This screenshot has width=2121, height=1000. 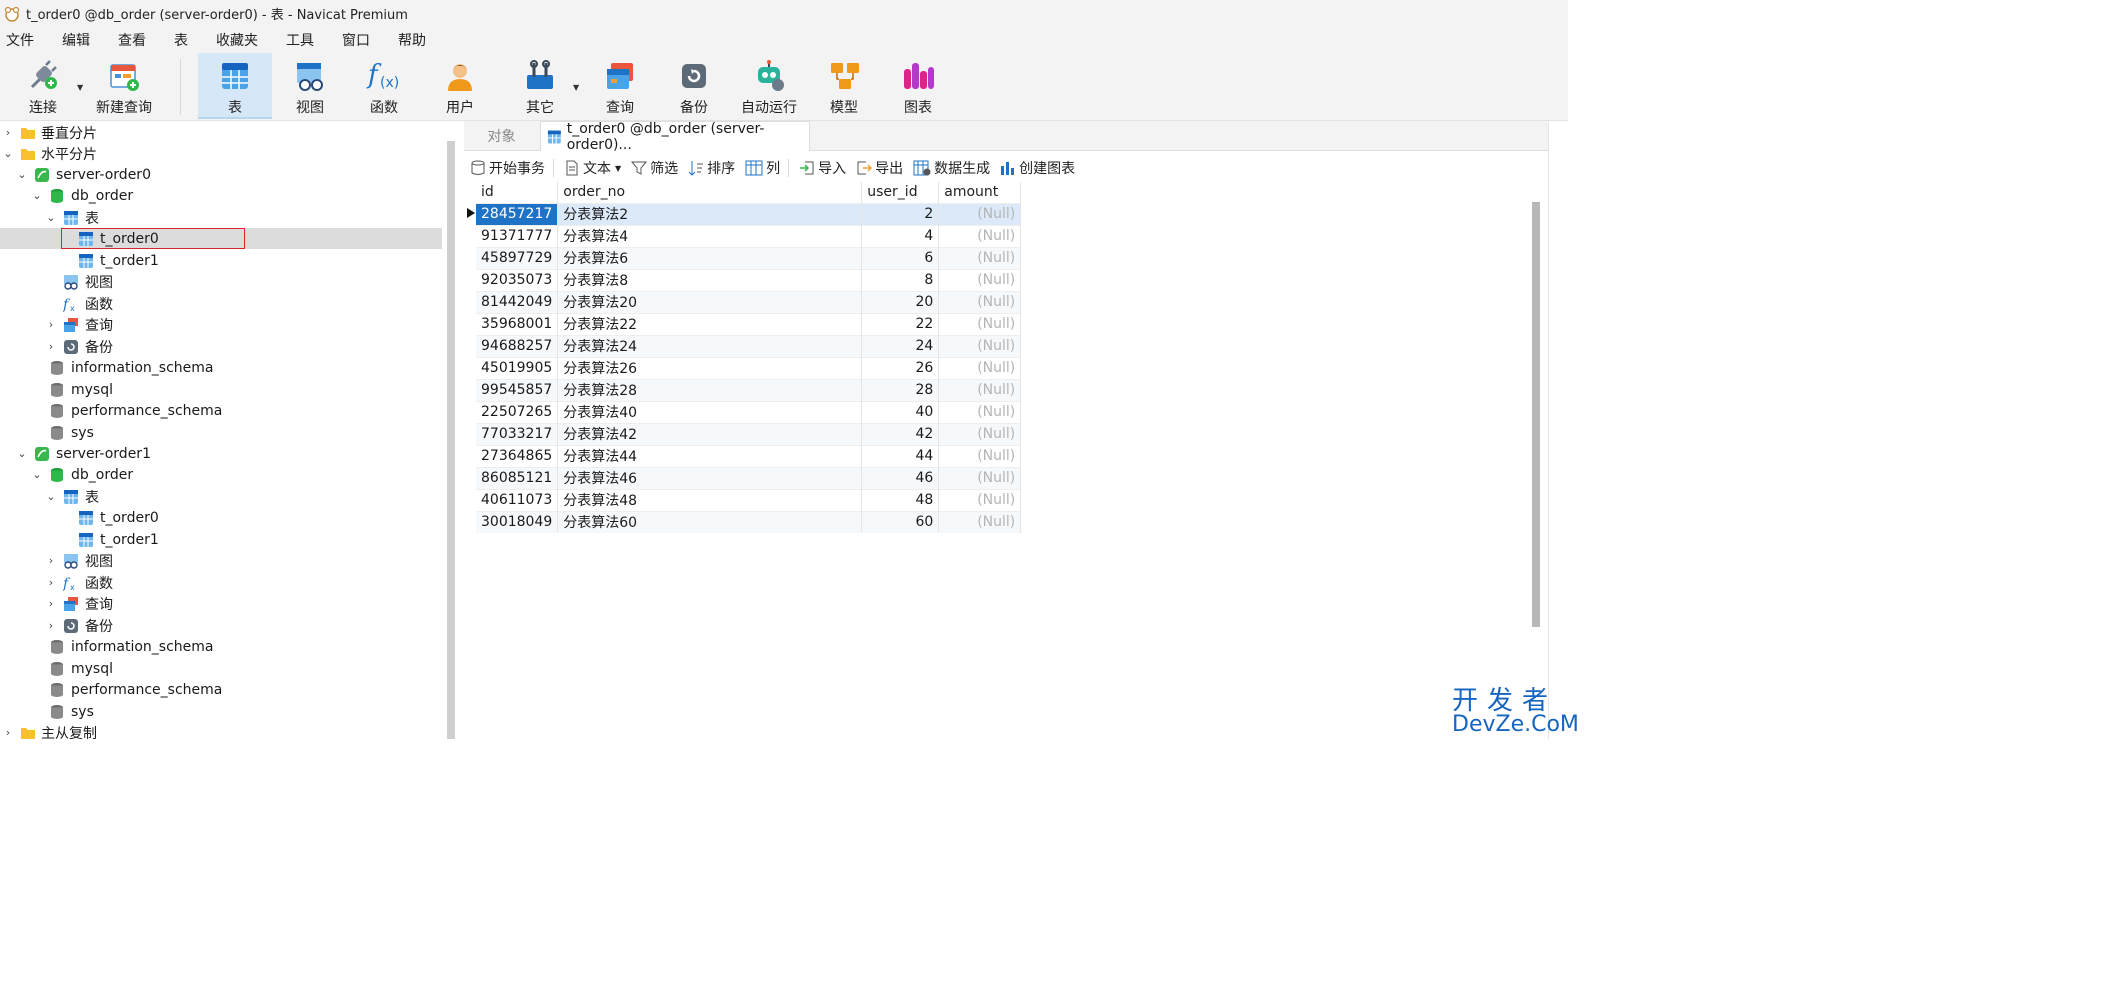 I want to click on tree-node-db-order: ⌄ db_order, so click(x=221, y=195).